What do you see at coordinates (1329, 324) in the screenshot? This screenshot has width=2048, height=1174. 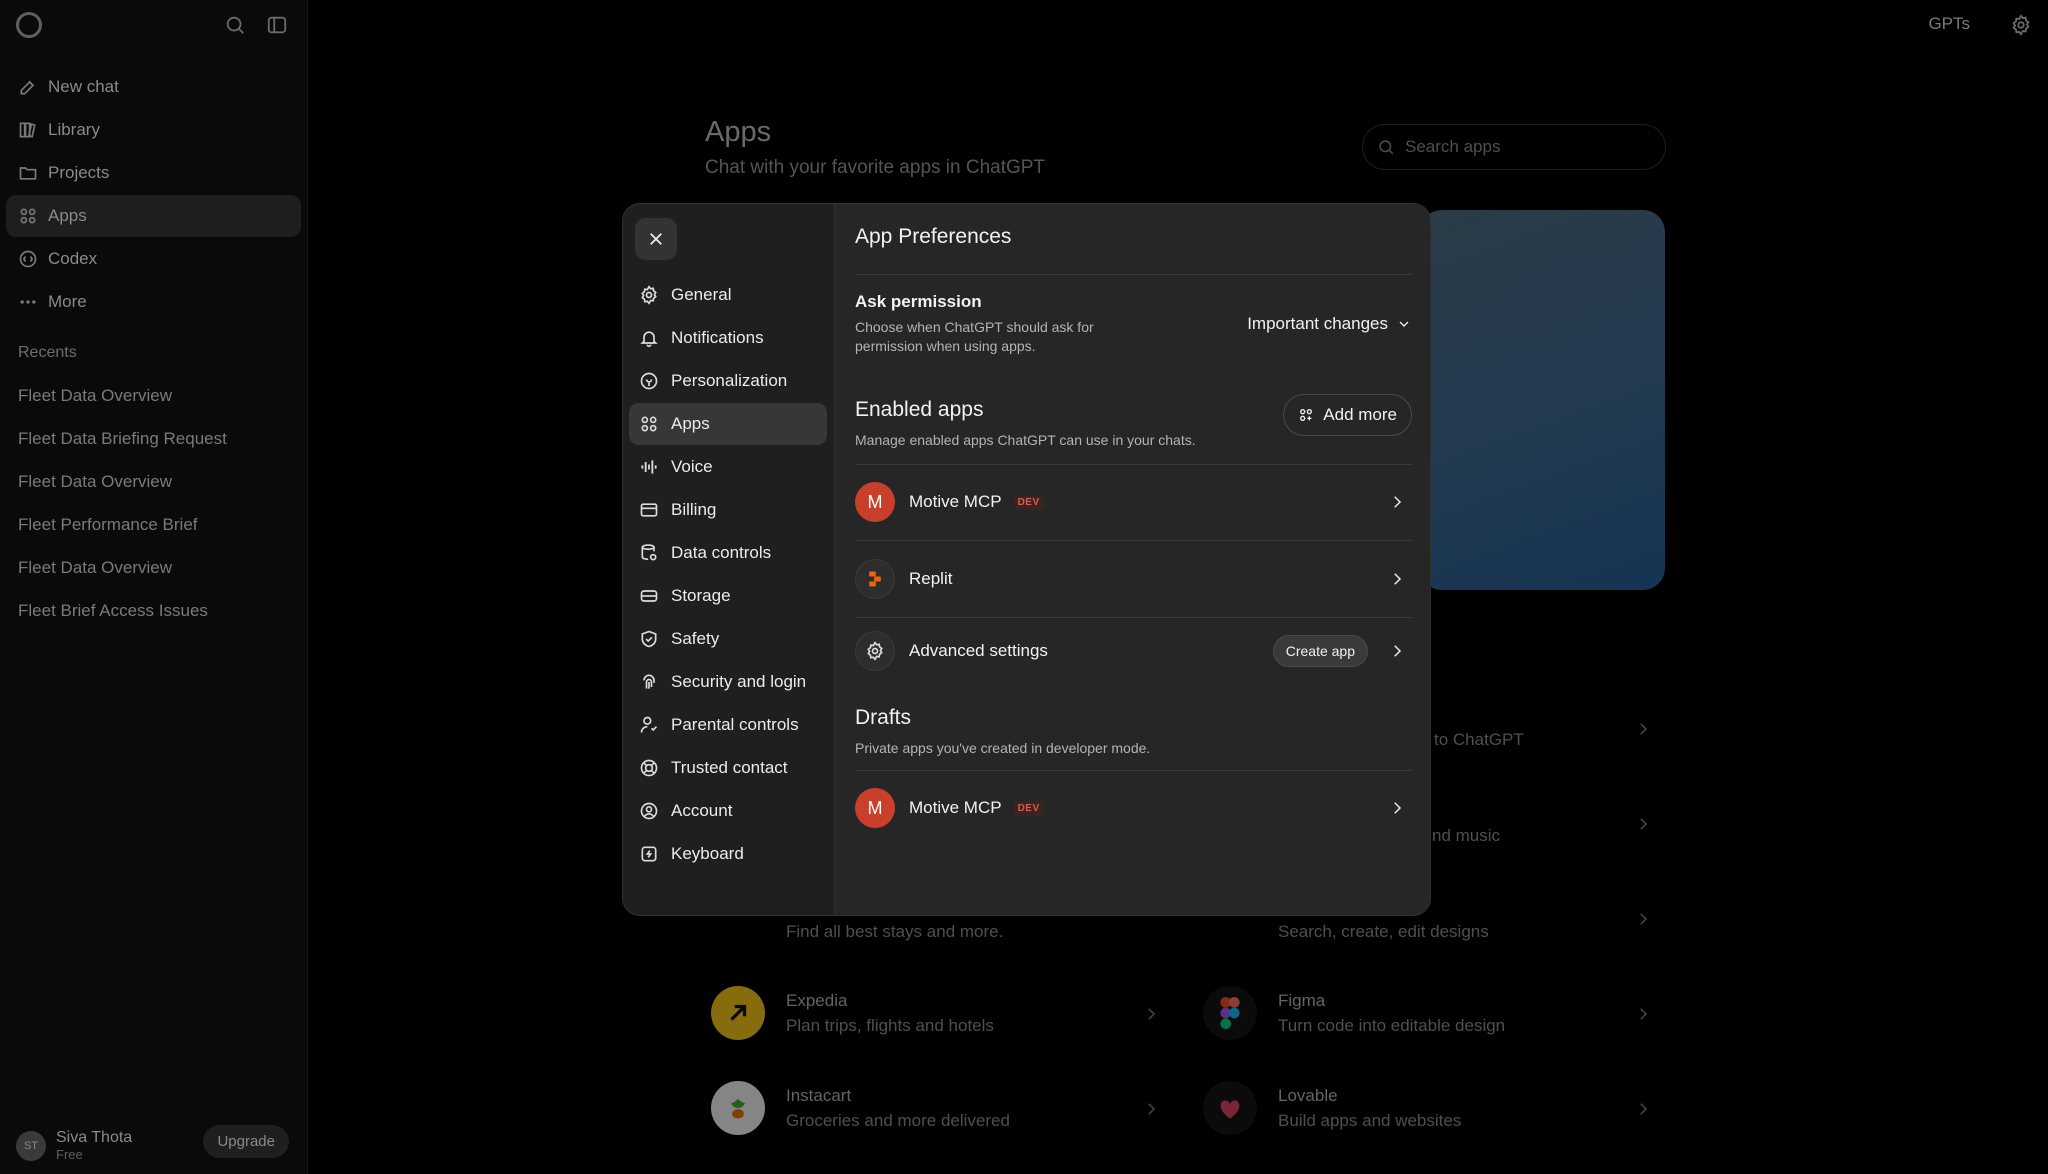 I see `ask-permission-select: Important changes` at bounding box center [1329, 324].